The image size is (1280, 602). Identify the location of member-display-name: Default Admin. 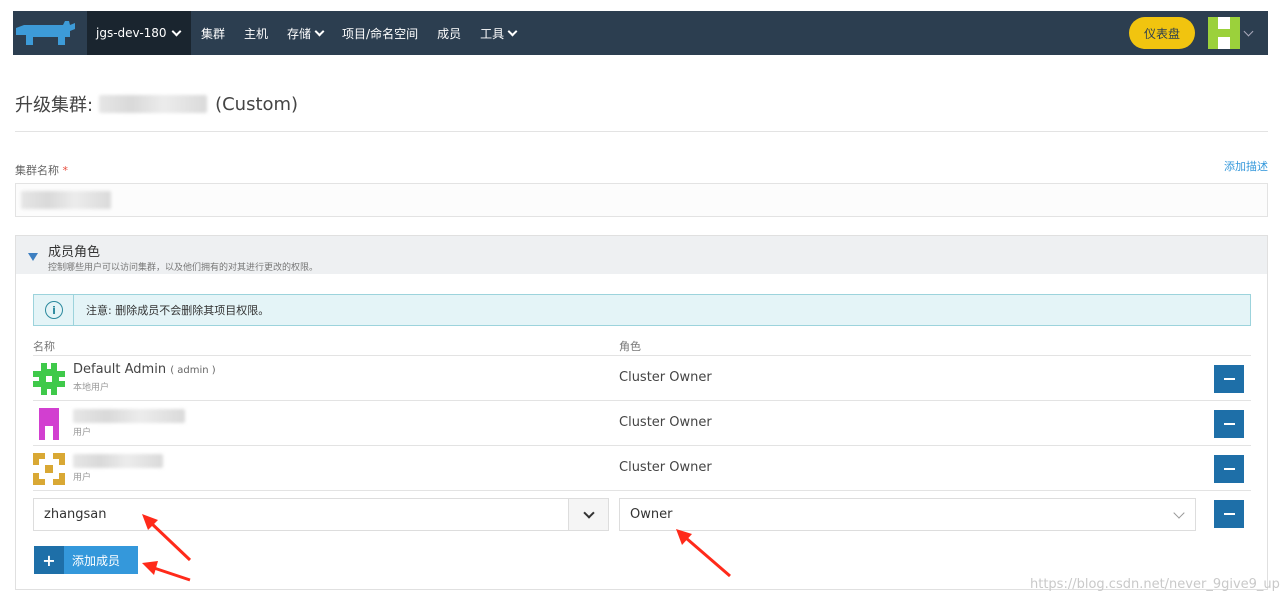
(120, 369).